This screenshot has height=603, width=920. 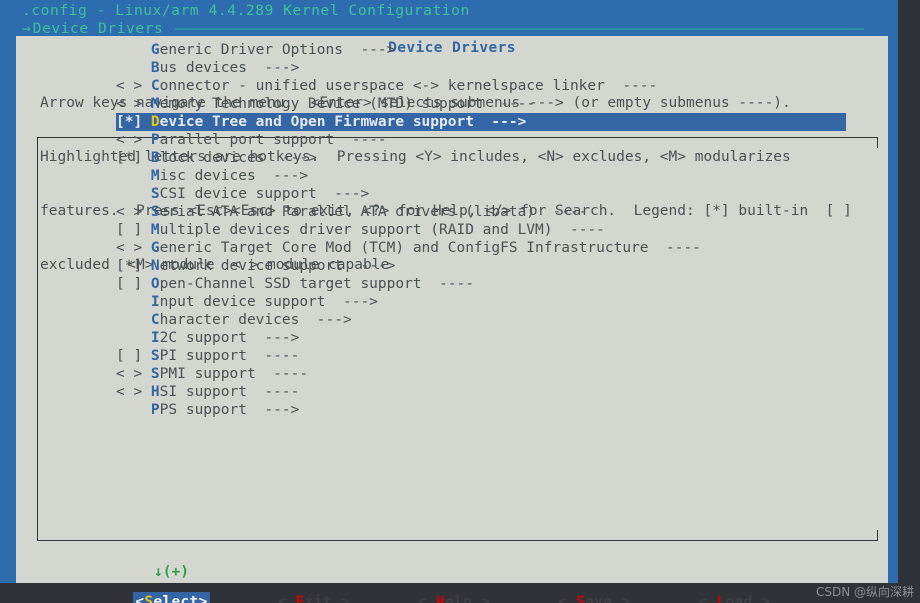 I want to click on menu-item: Generic Driver Options --->, so click(x=481, y=50).